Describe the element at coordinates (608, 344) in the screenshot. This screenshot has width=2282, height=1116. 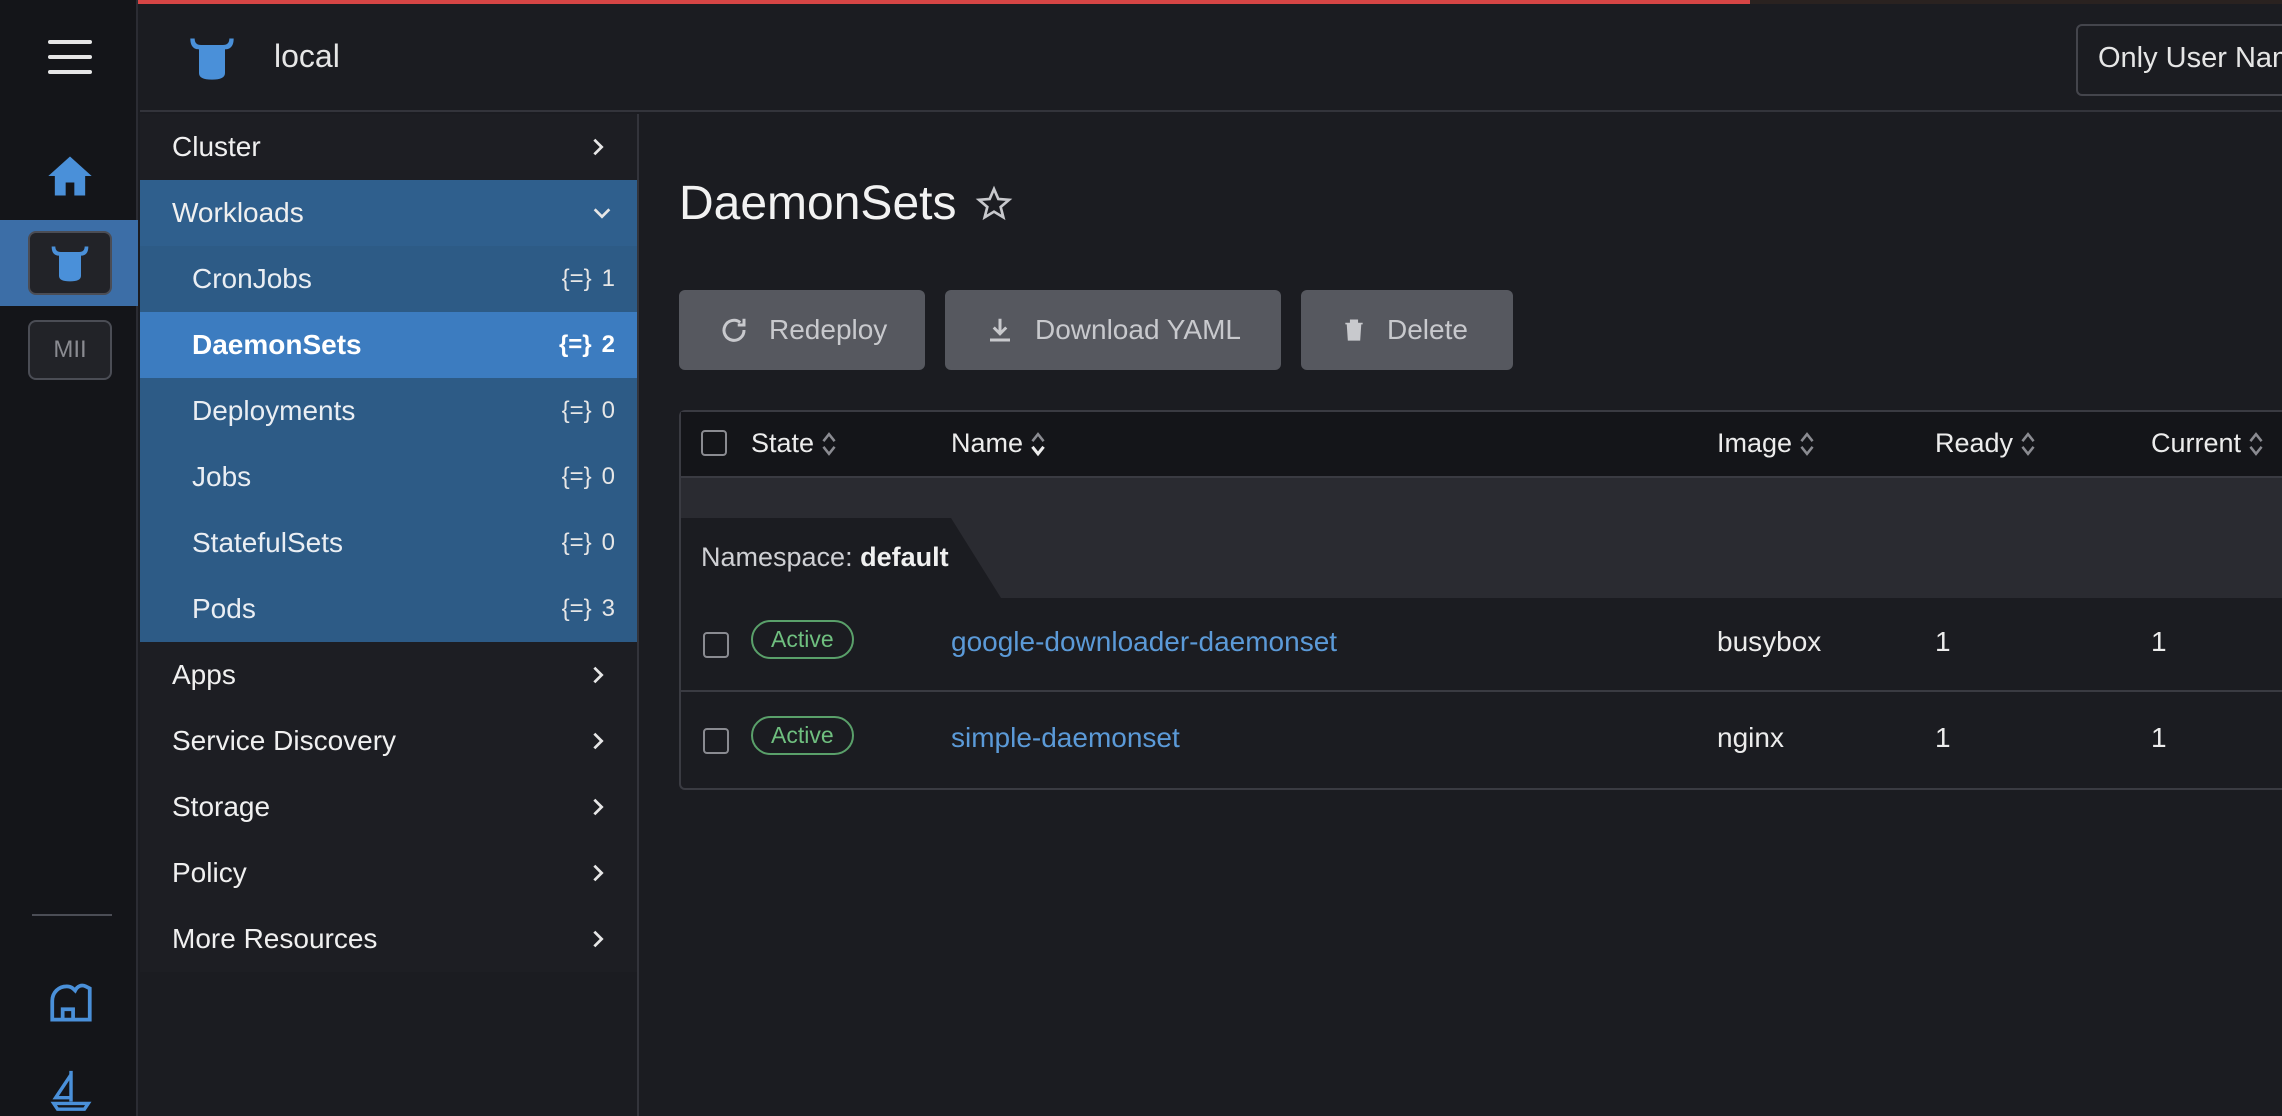
I see `nav-item-count: 2` at that location.